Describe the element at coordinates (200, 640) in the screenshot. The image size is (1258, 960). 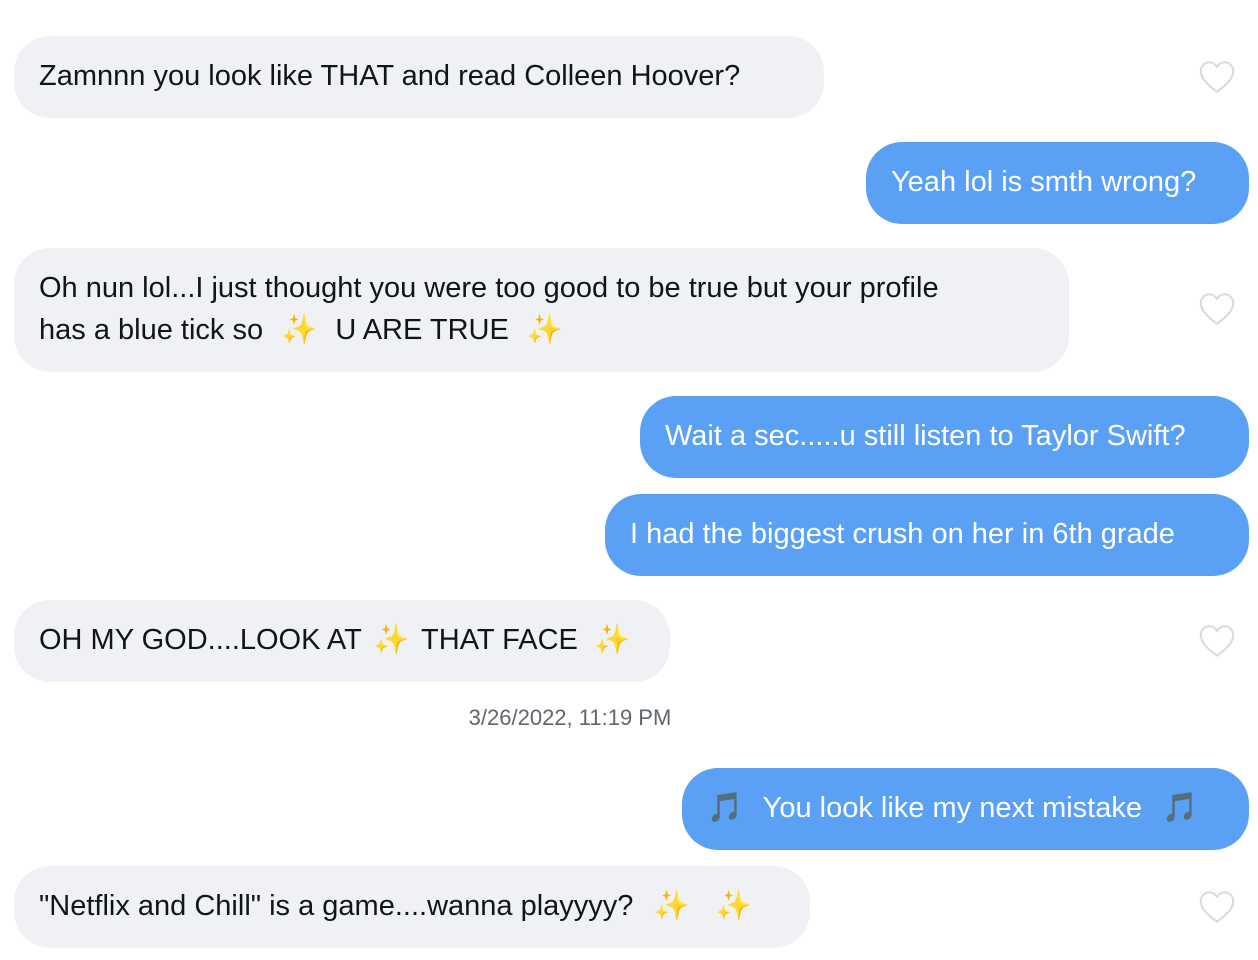
I see `message-text: OH MY GOD....LOOK AT` at that location.